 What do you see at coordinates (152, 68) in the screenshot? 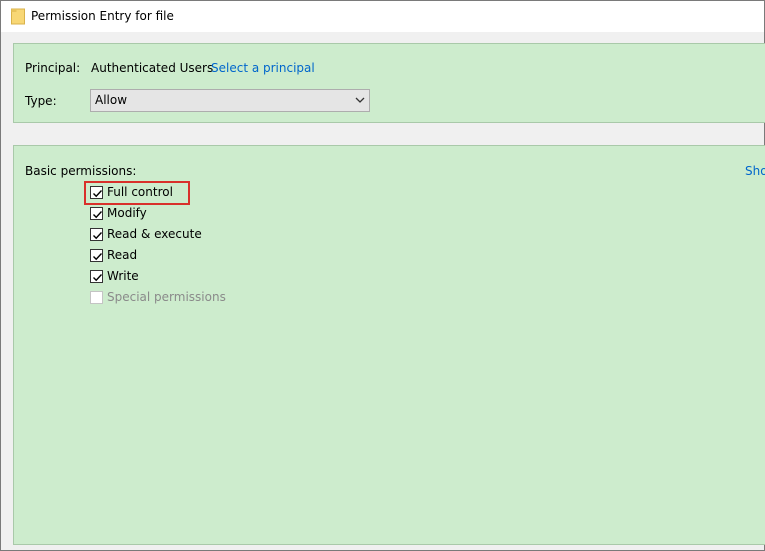
I see `principal-value: Authenticated Users` at bounding box center [152, 68].